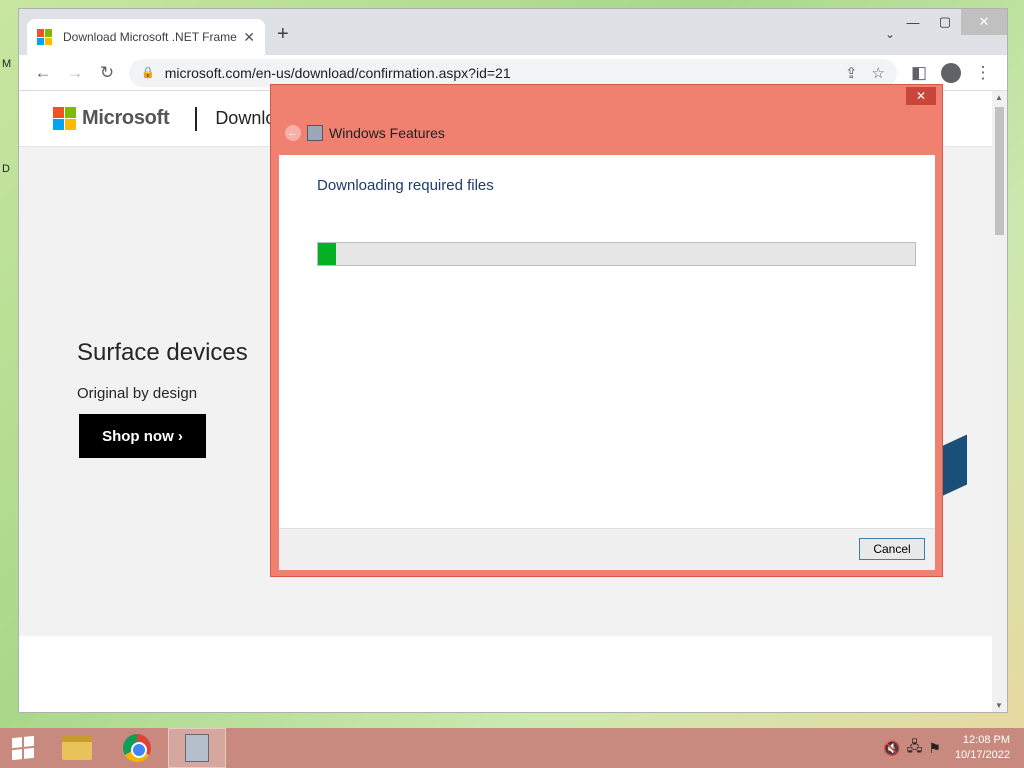 This screenshot has width=1024, height=768. What do you see at coordinates (999, 401) in the screenshot?
I see `page-scrollbar: ▲ ▼` at bounding box center [999, 401].